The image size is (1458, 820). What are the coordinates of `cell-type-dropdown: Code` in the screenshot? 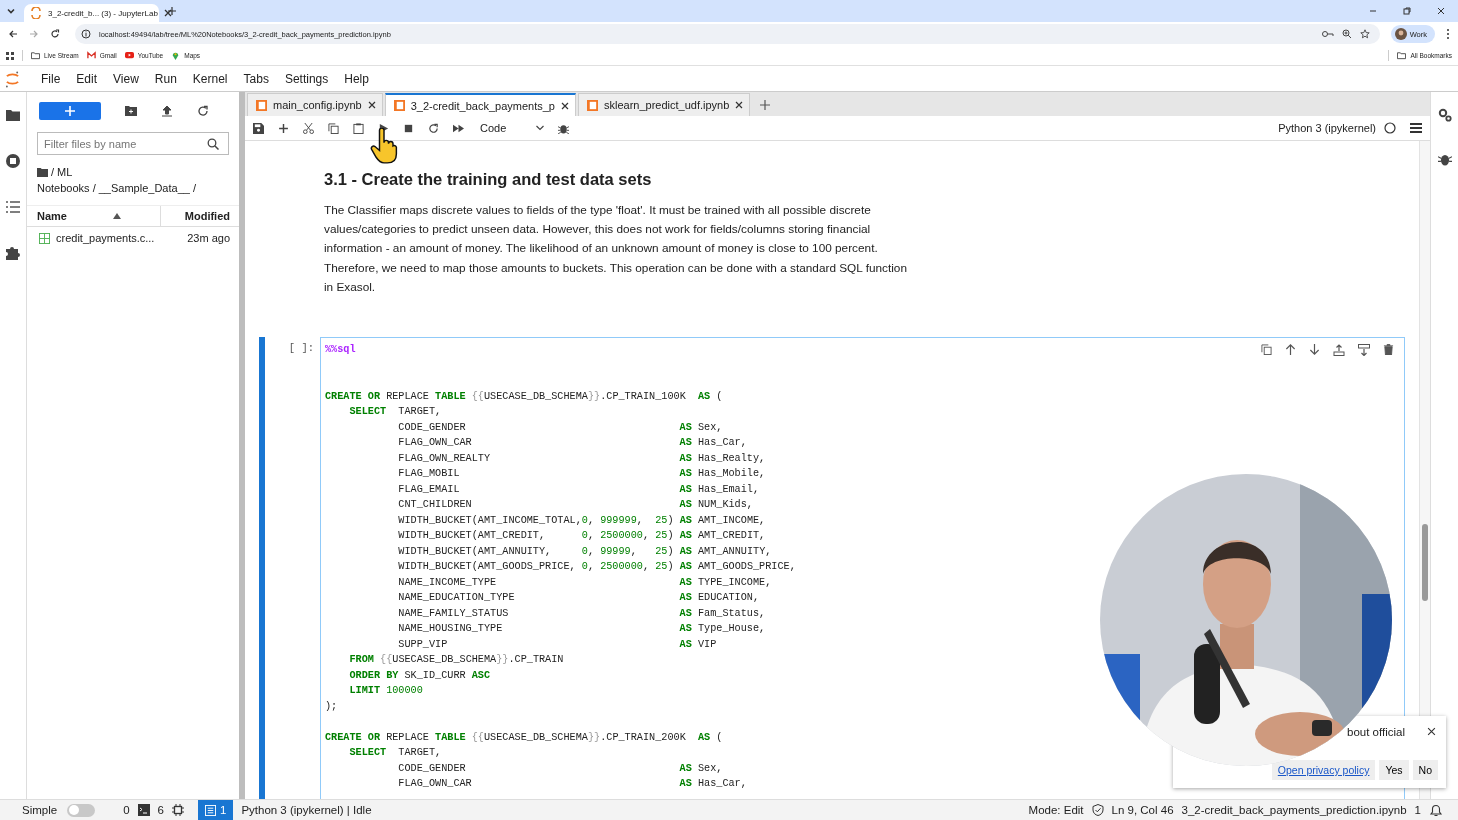 It's located at (511, 128).